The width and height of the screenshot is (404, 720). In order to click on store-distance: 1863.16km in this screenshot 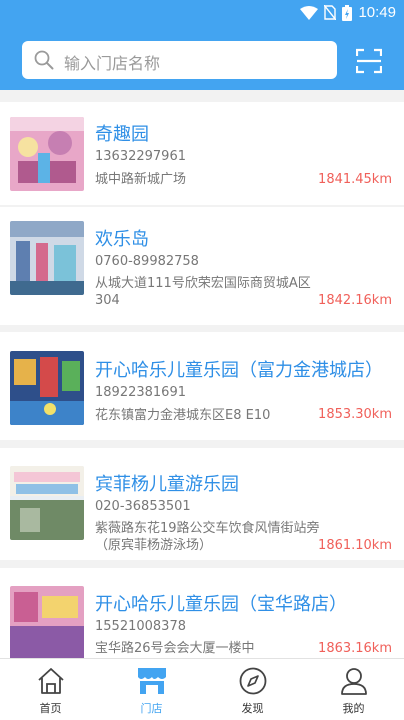, I will do `click(355, 648)`.